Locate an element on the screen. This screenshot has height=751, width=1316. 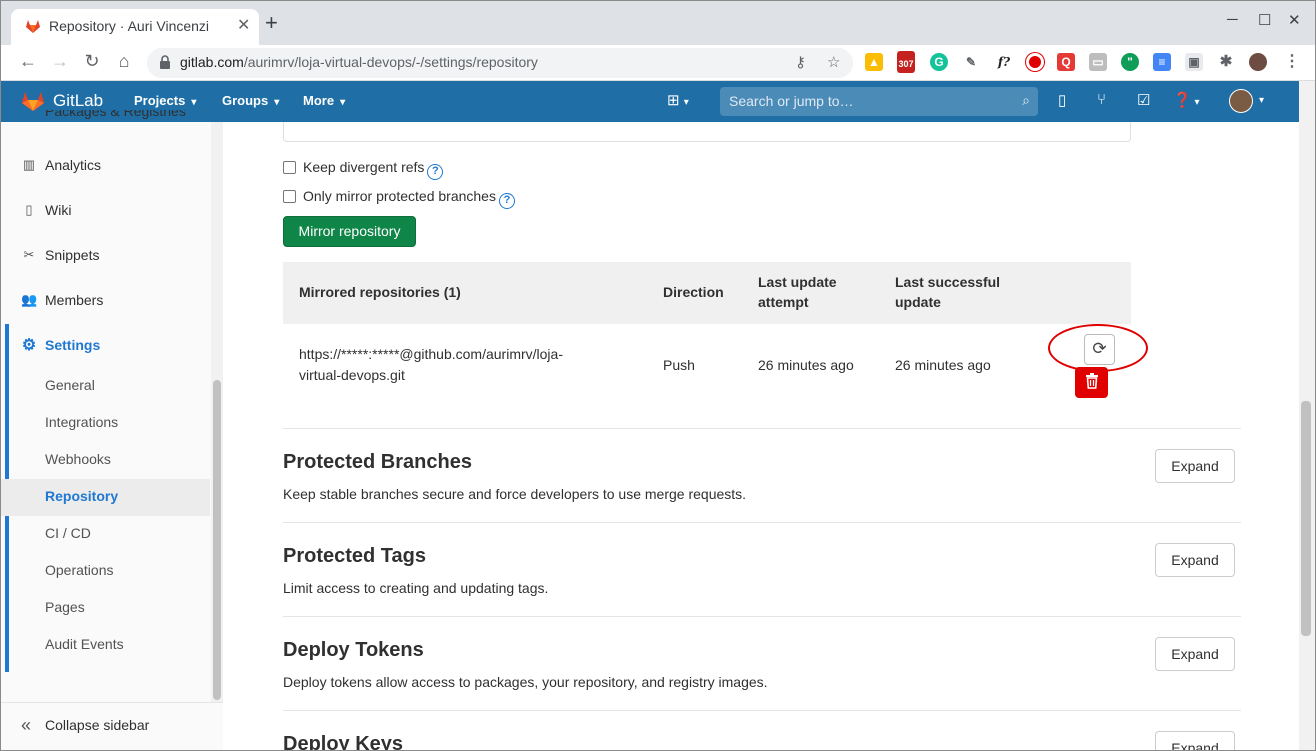
only-protected-branches-label: Only mirror protected branches is located at coordinates (399, 196).